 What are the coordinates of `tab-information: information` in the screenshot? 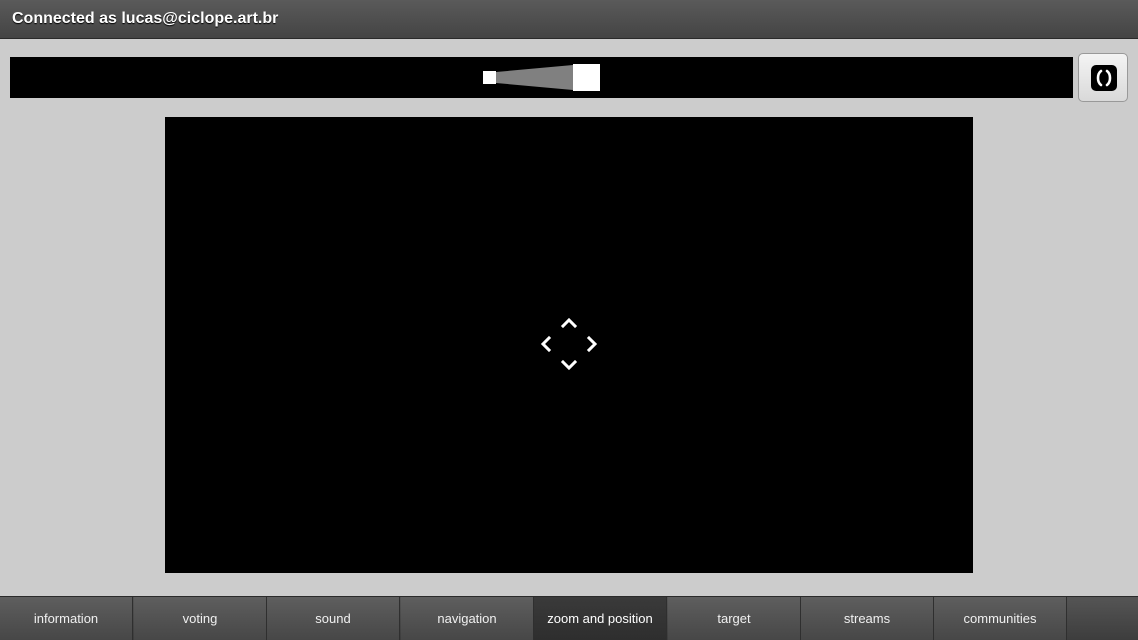 It's located at (66, 618).